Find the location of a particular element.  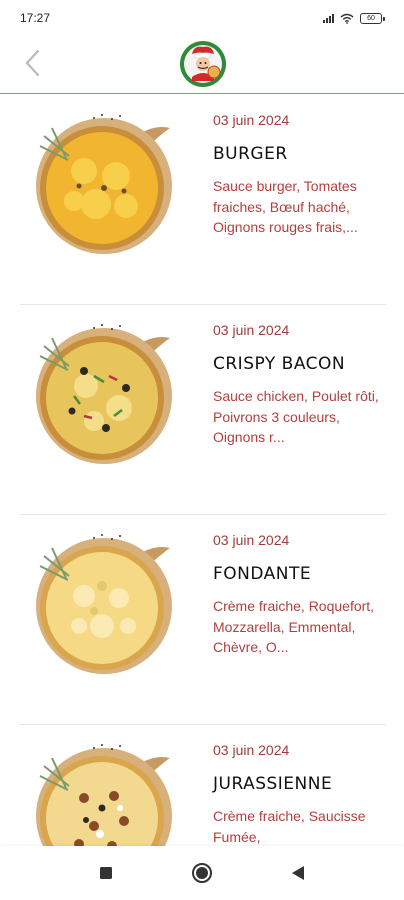

status-bar: 17:27 60 is located at coordinates (202, 18).